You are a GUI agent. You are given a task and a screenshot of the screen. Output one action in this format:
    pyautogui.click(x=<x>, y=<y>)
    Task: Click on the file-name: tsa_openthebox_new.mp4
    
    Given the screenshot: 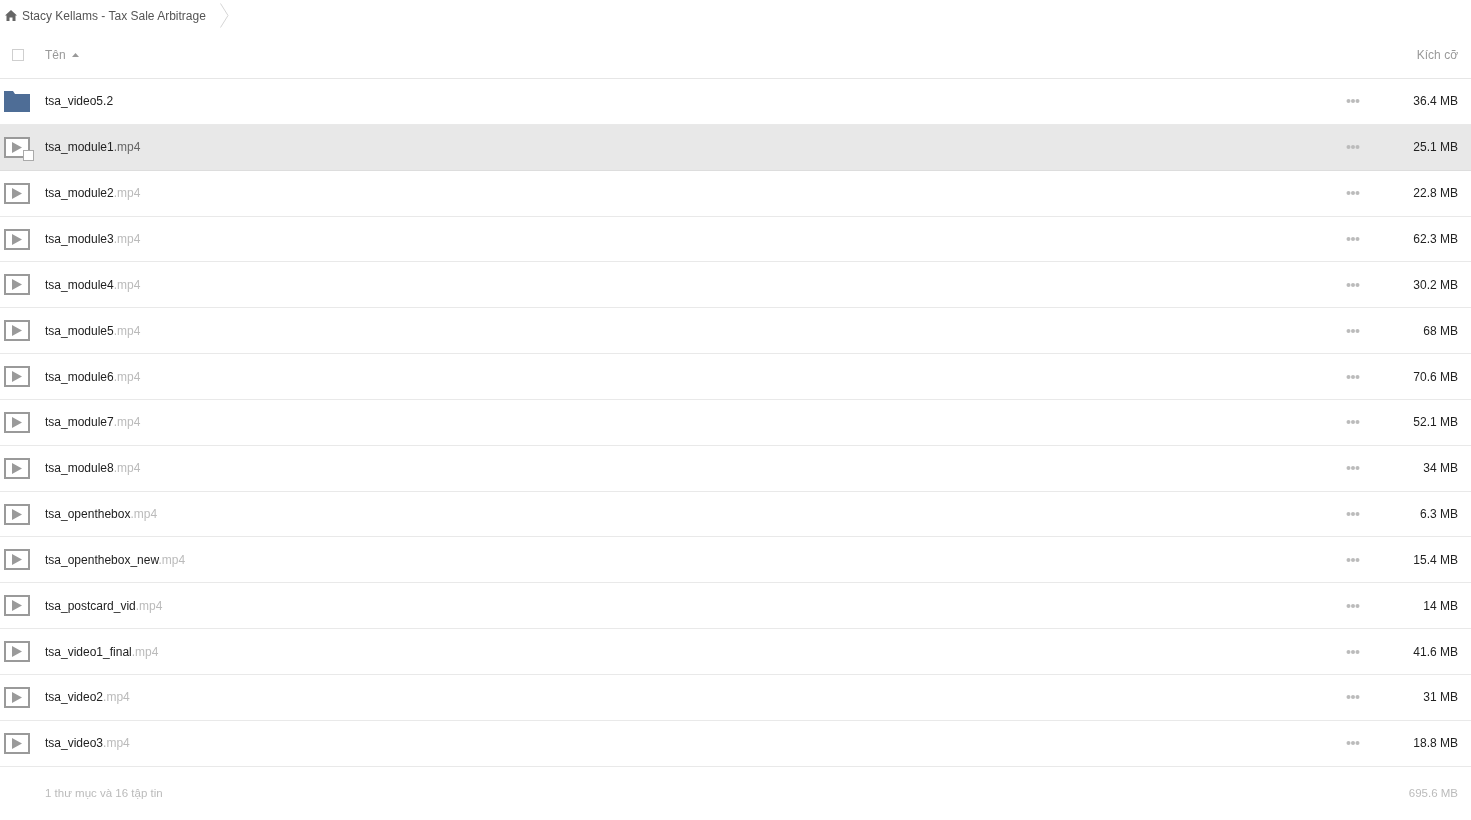 What is the action you would take?
    pyautogui.click(x=115, y=559)
    